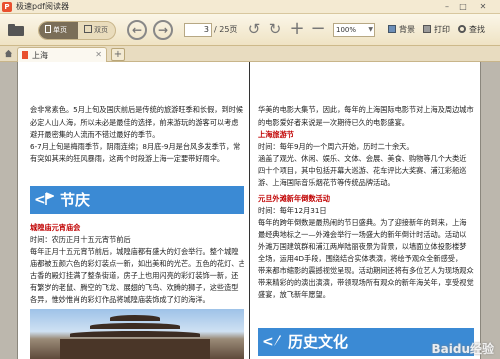 This screenshot has height=359, width=500. Describe the element at coordinates (370, 29) in the screenshot. I see `chevron-down-icon: ▼` at that location.